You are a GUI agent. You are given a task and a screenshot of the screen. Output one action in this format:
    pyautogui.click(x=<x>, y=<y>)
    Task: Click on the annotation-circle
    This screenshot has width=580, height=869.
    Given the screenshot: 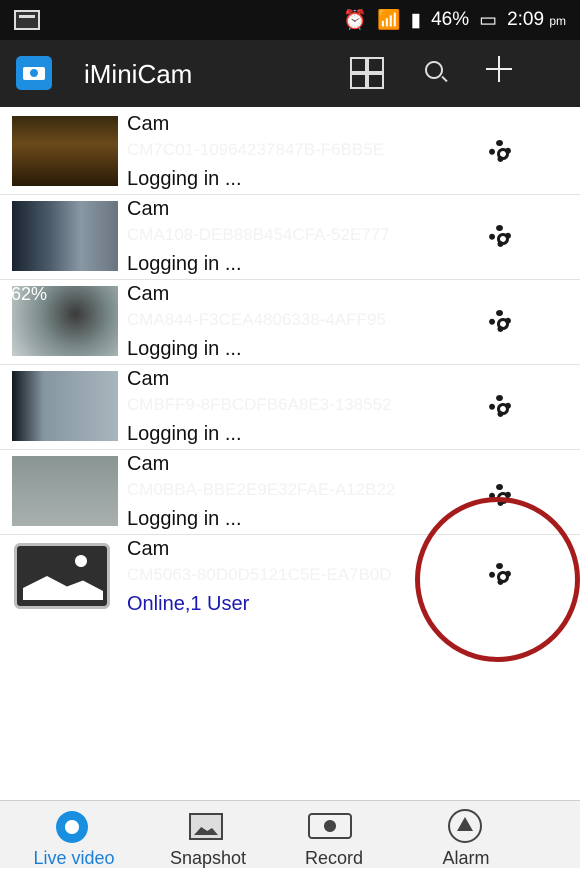 What is the action you would take?
    pyautogui.click(x=497, y=579)
    